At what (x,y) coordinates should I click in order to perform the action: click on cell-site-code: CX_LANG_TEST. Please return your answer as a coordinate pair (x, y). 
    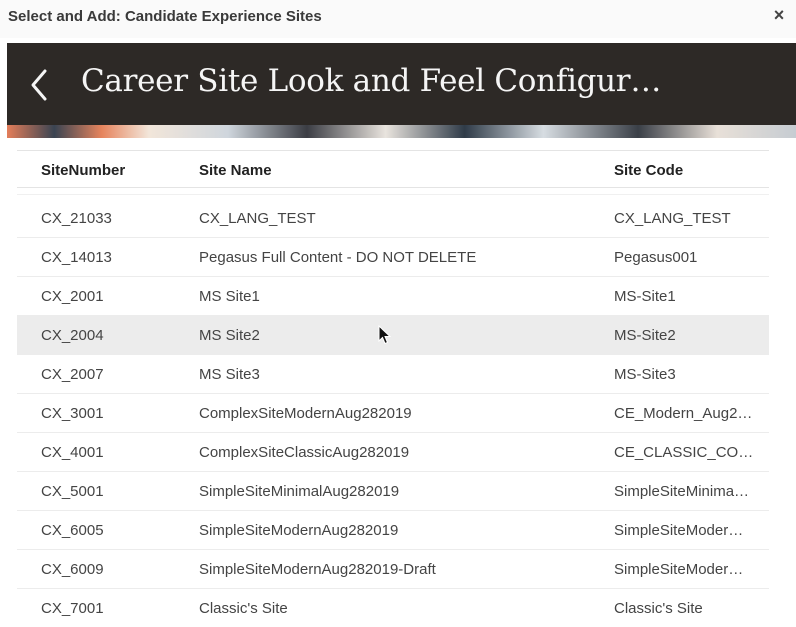
    Looking at the image, I should click on (672, 218).